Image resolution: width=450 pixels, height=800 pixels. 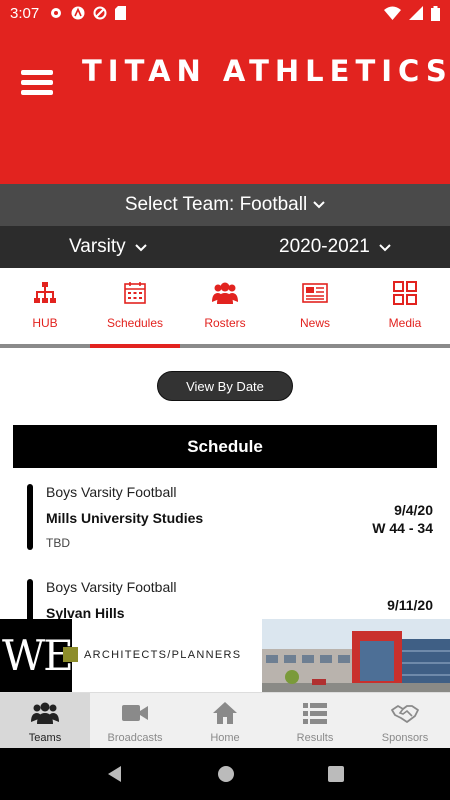 I want to click on people-icon, so click(x=225, y=293).